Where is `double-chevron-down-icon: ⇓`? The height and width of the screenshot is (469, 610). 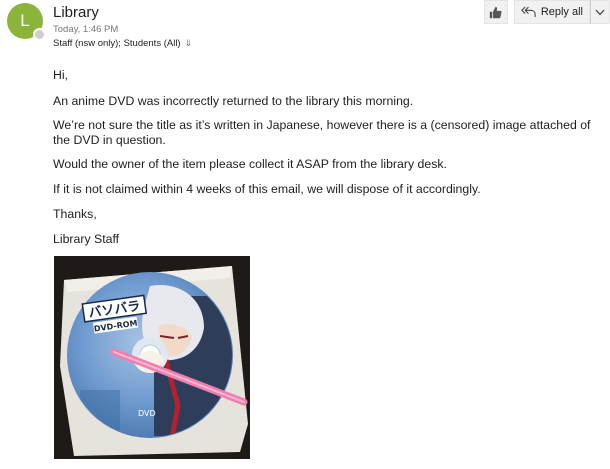 double-chevron-down-icon: ⇓ is located at coordinates (189, 43).